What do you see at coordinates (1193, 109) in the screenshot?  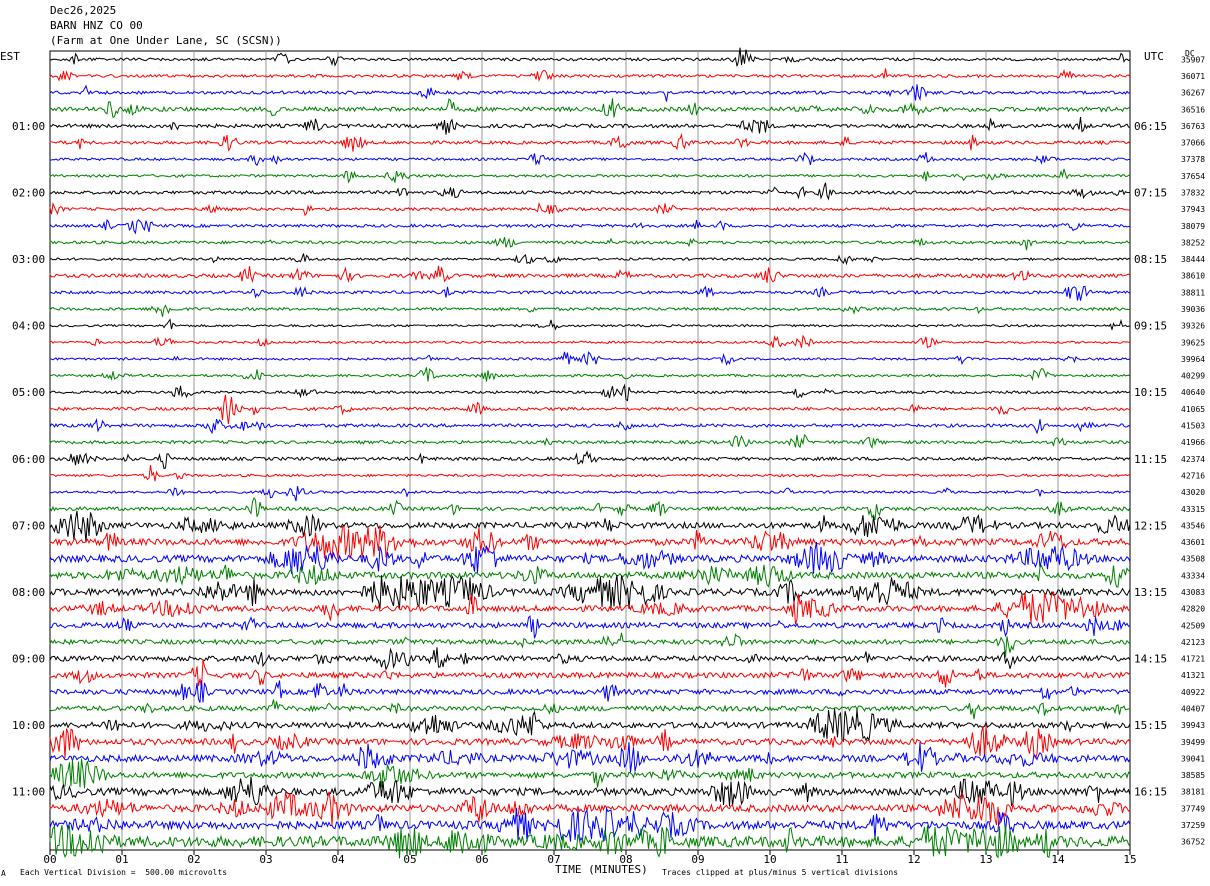 I see `dc-offset-label-row-4: 36516` at bounding box center [1193, 109].